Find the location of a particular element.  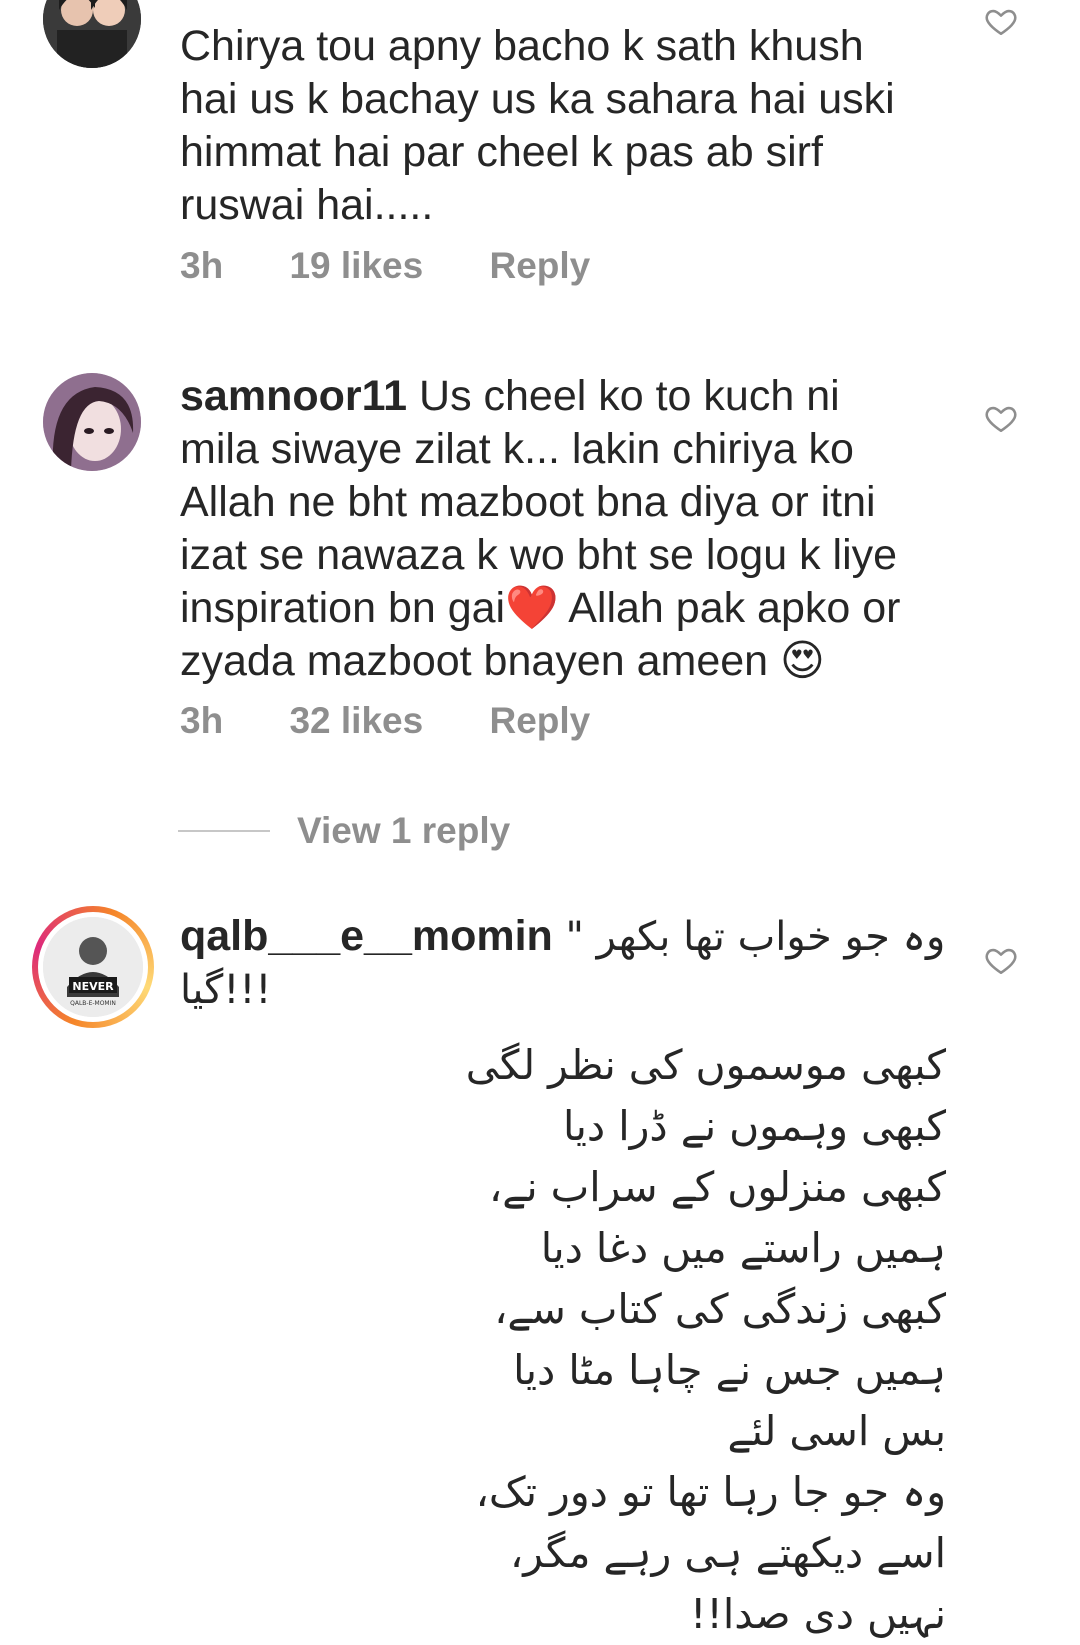

comment-line: Chirya tou apny bacho k sath khush is located at coordinates (522, 46).